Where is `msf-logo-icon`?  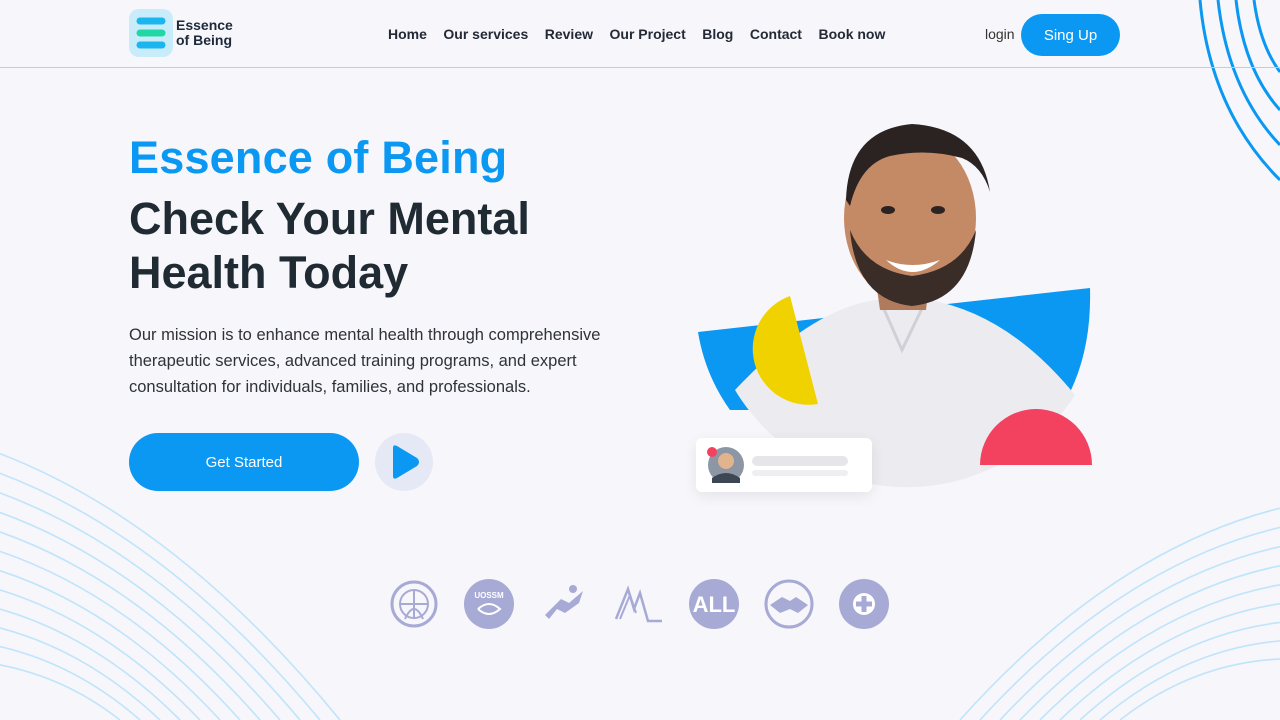
msf-logo-icon is located at coordinates (564, 604).